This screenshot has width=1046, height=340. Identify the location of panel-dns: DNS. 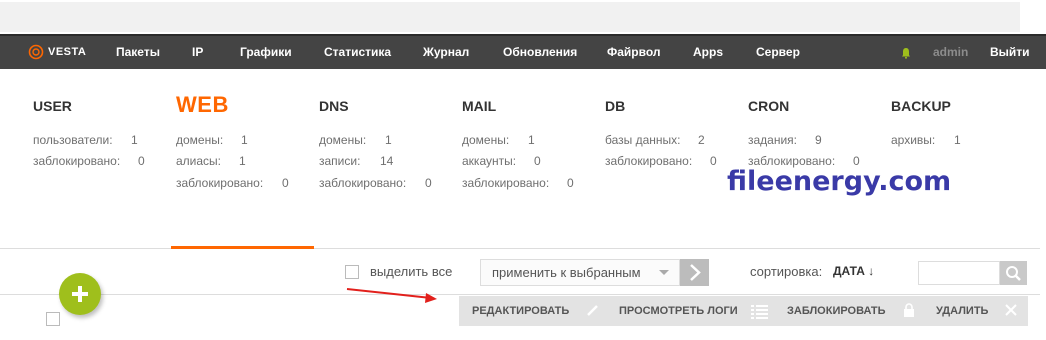
(334, 106).